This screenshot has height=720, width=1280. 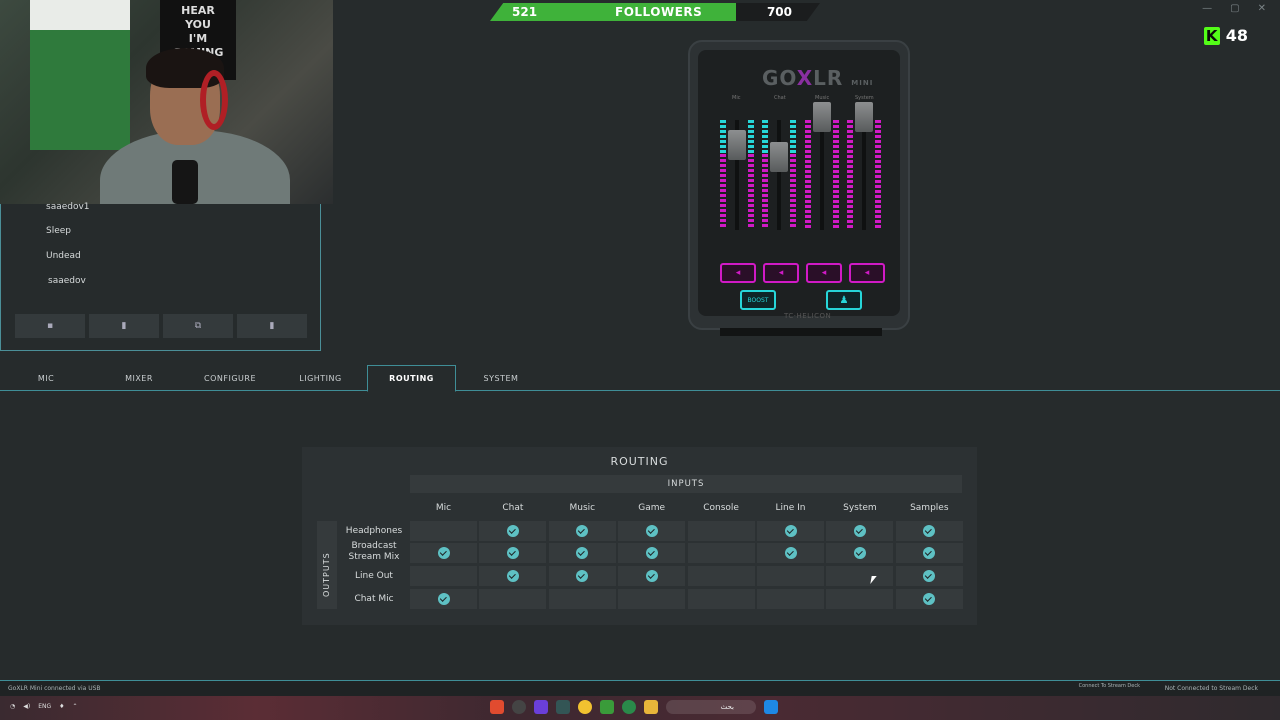 What do you see at coordinates (198, 326) in the screenshot?
I see `copy-profile-button: ⧉` at bounding box center [198, 326].